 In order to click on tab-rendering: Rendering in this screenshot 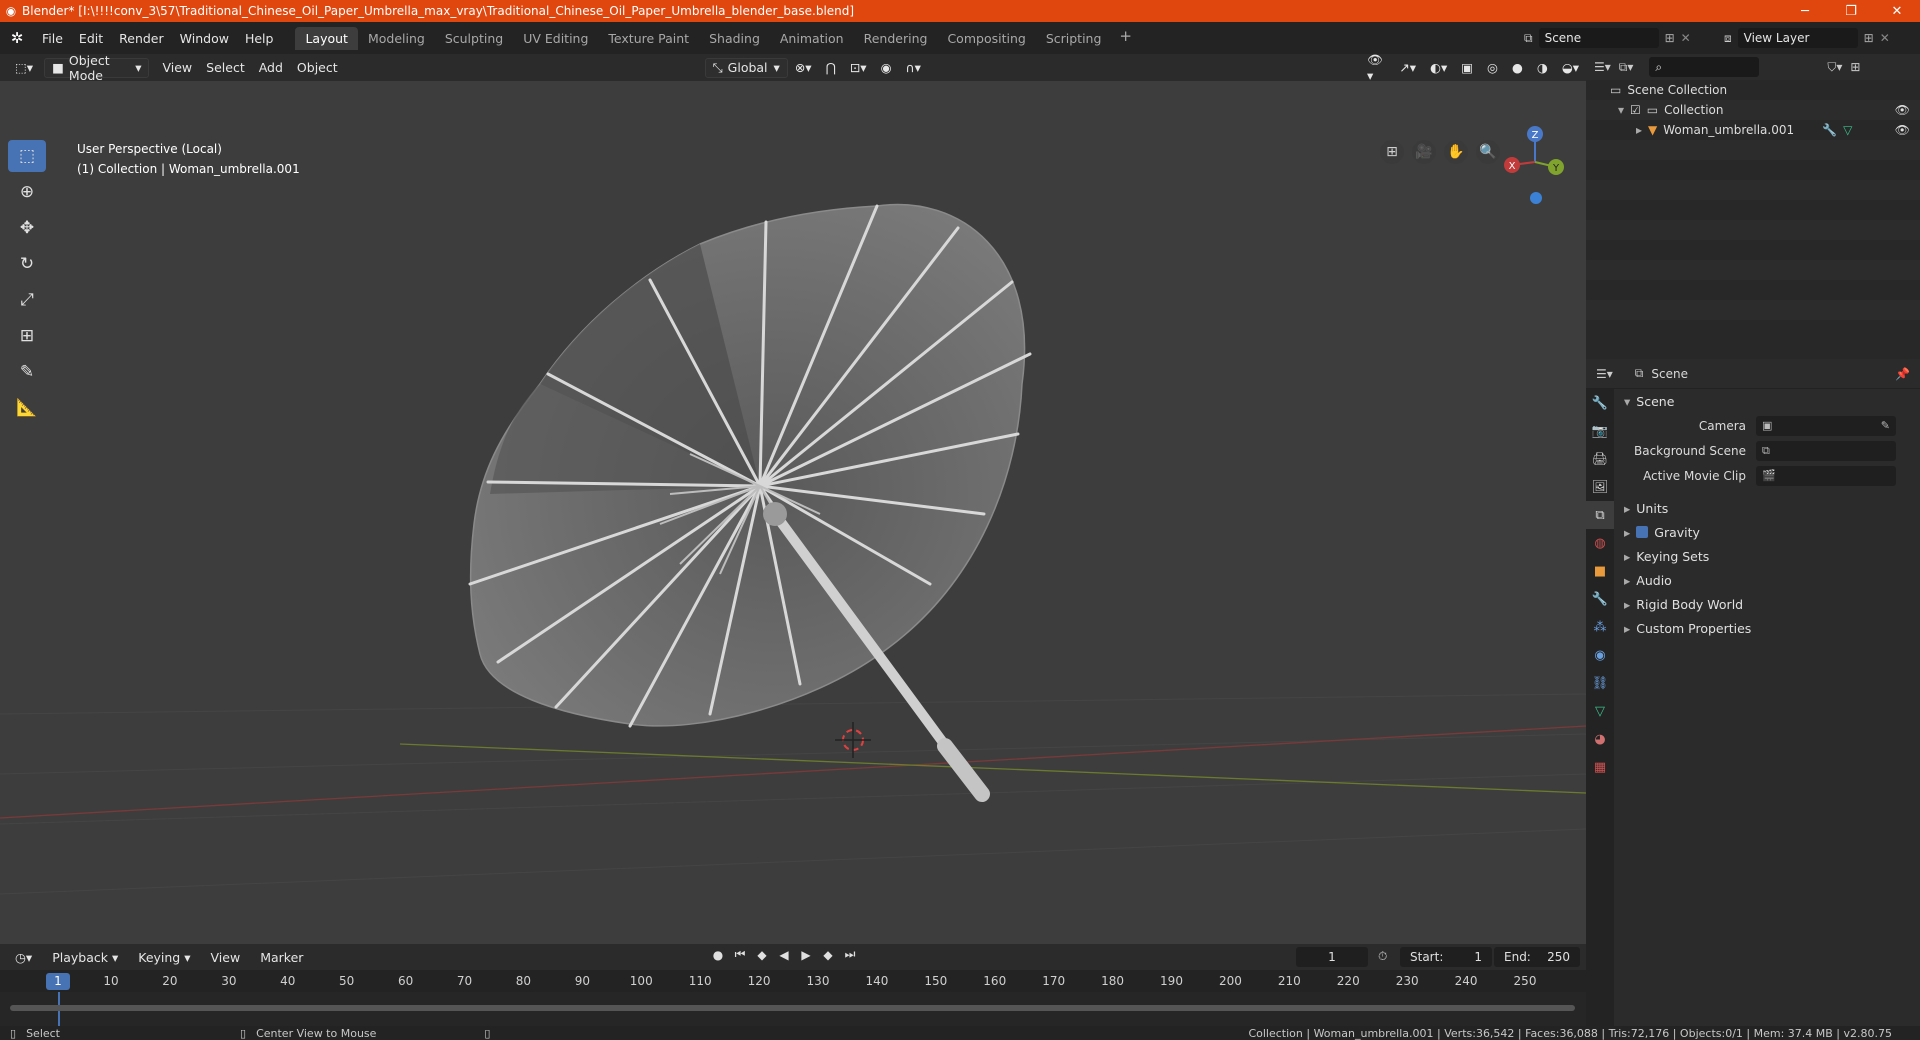, I will do `click(896, 38)`.